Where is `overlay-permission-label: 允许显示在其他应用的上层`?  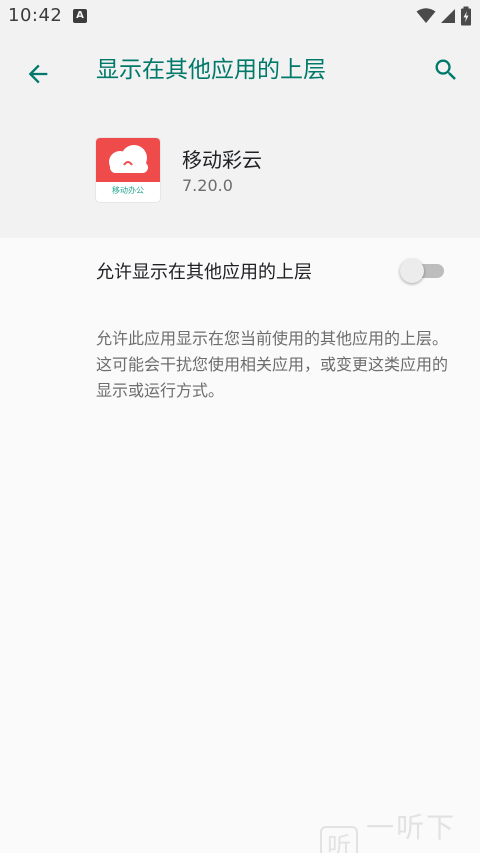
overlay-permission-label: 允许显示在其他应用的上层 is located at coordinates (204, 272).